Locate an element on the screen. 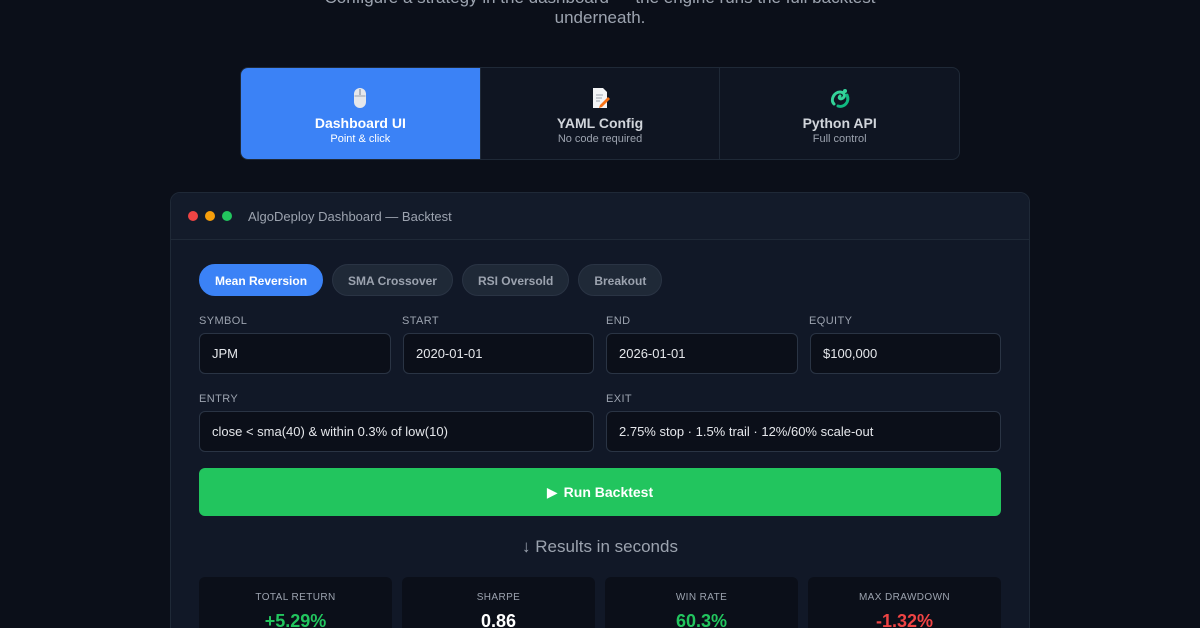 This screenshot has height=628, width=1200. mode-title: Python API is located at coordinates (839, 122).